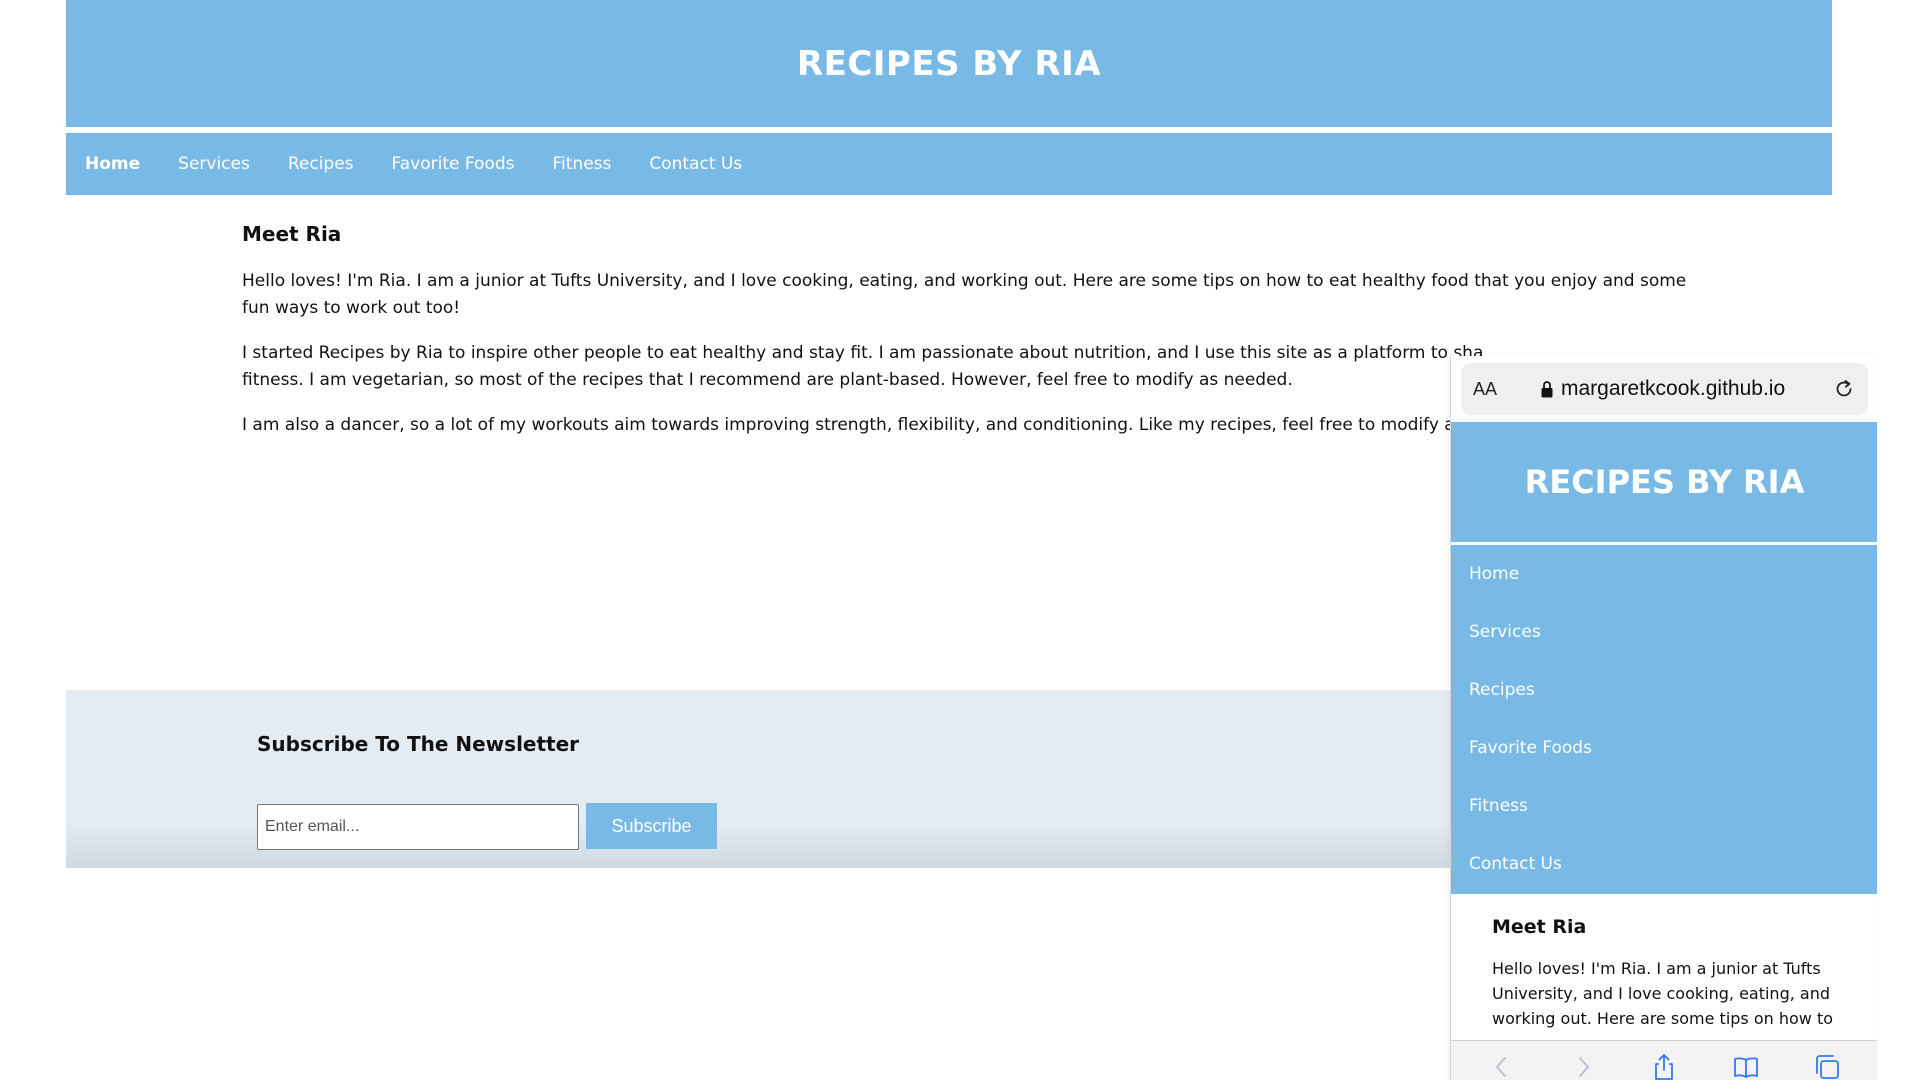 The width and height of the screenshot is (1920, 1080). Describe the element at coordinates (292, 234) in the screenshot. I see `page-heading: Meet Ria` at that location.